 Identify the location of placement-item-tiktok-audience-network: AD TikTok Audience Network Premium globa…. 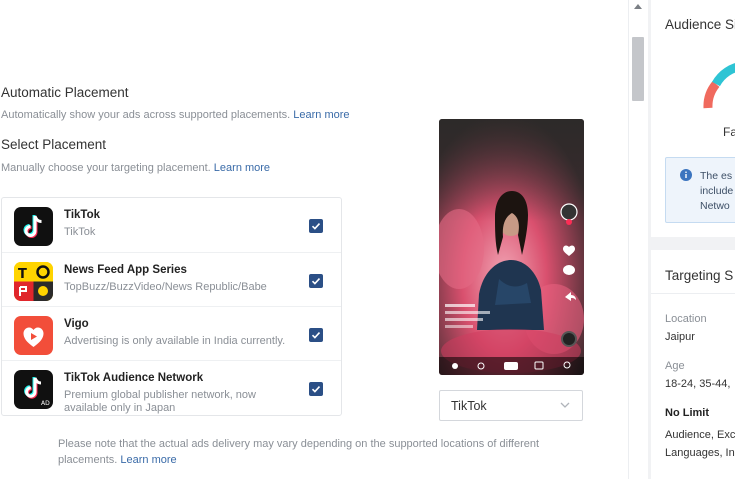
(171, 387).